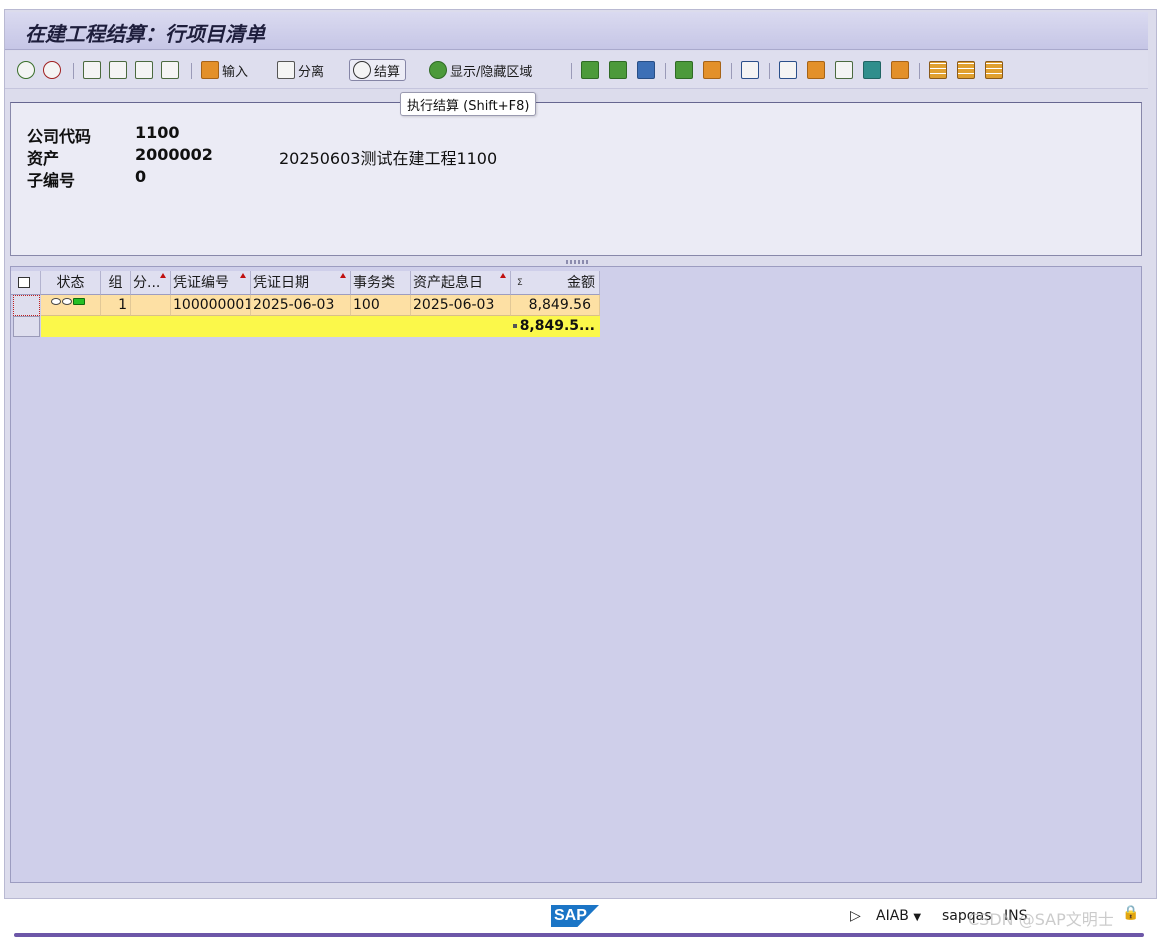  I want to click on subnumber-label: 子编号, so click(51, 180).